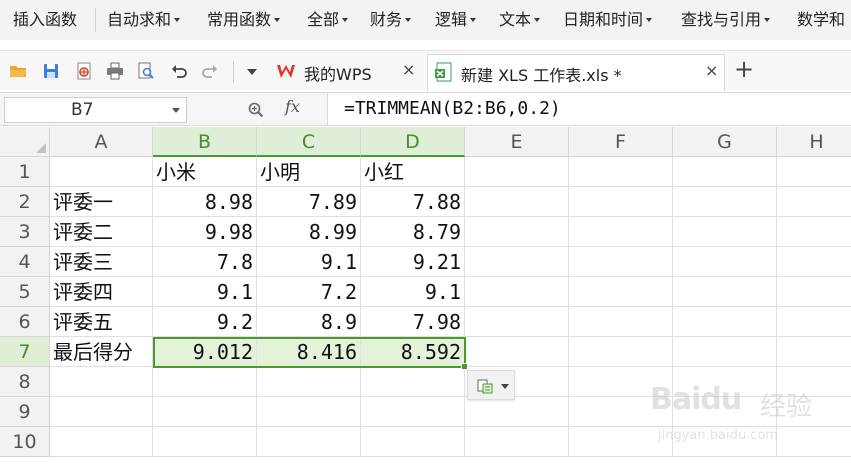  Describe the element at coordinates (814, 442) in the screenshot. I see `cell-h10` at that location.